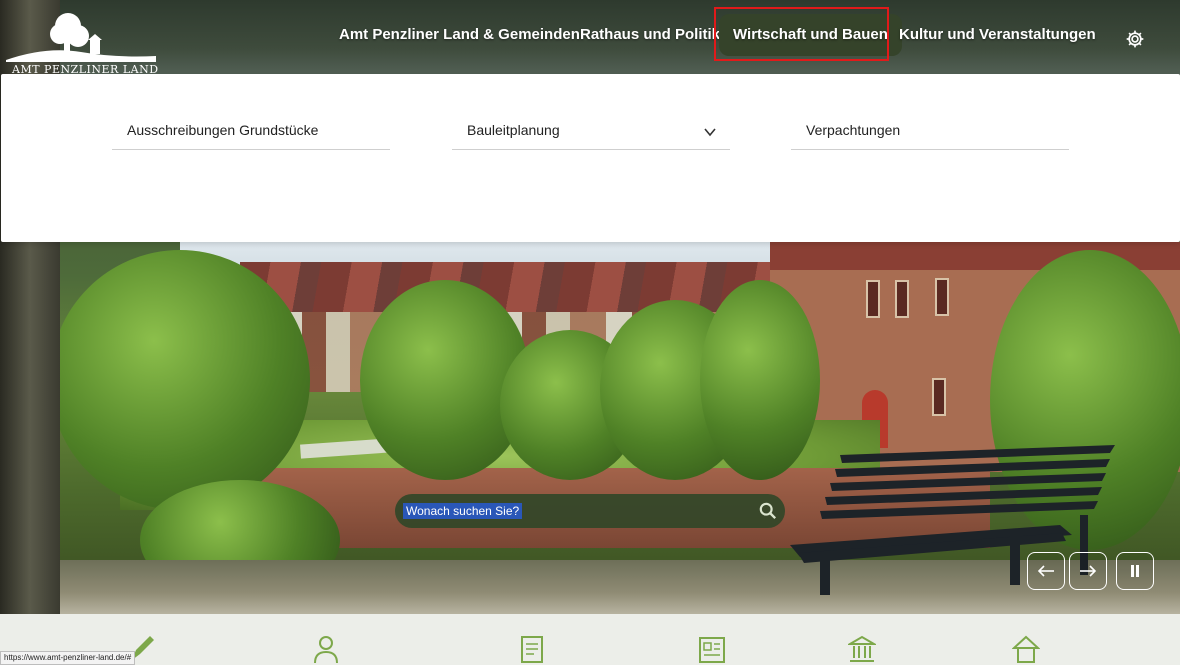 The width and height of the screenshot is (1180, 665). What do you see at coordinates (712, 649) in the screenshot?
I see `newspaper-icon` at bounding box center [712, 649].